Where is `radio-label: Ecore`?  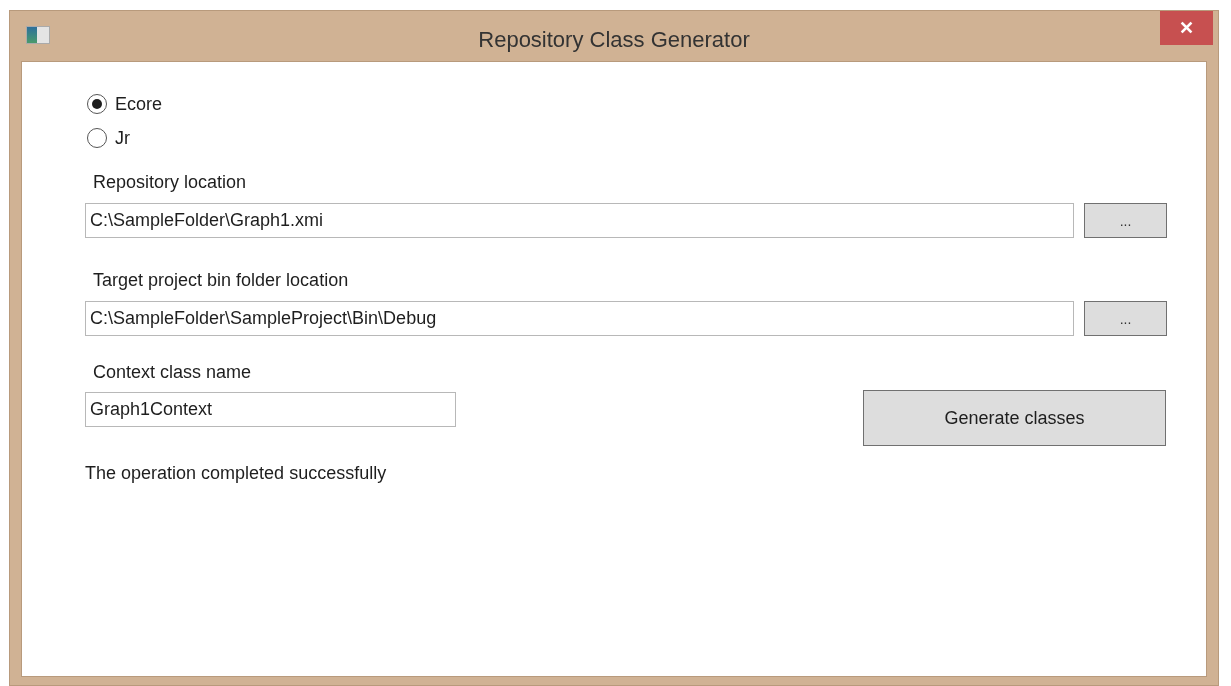
radio-label: Ecore is located at coordinates (139, 104).